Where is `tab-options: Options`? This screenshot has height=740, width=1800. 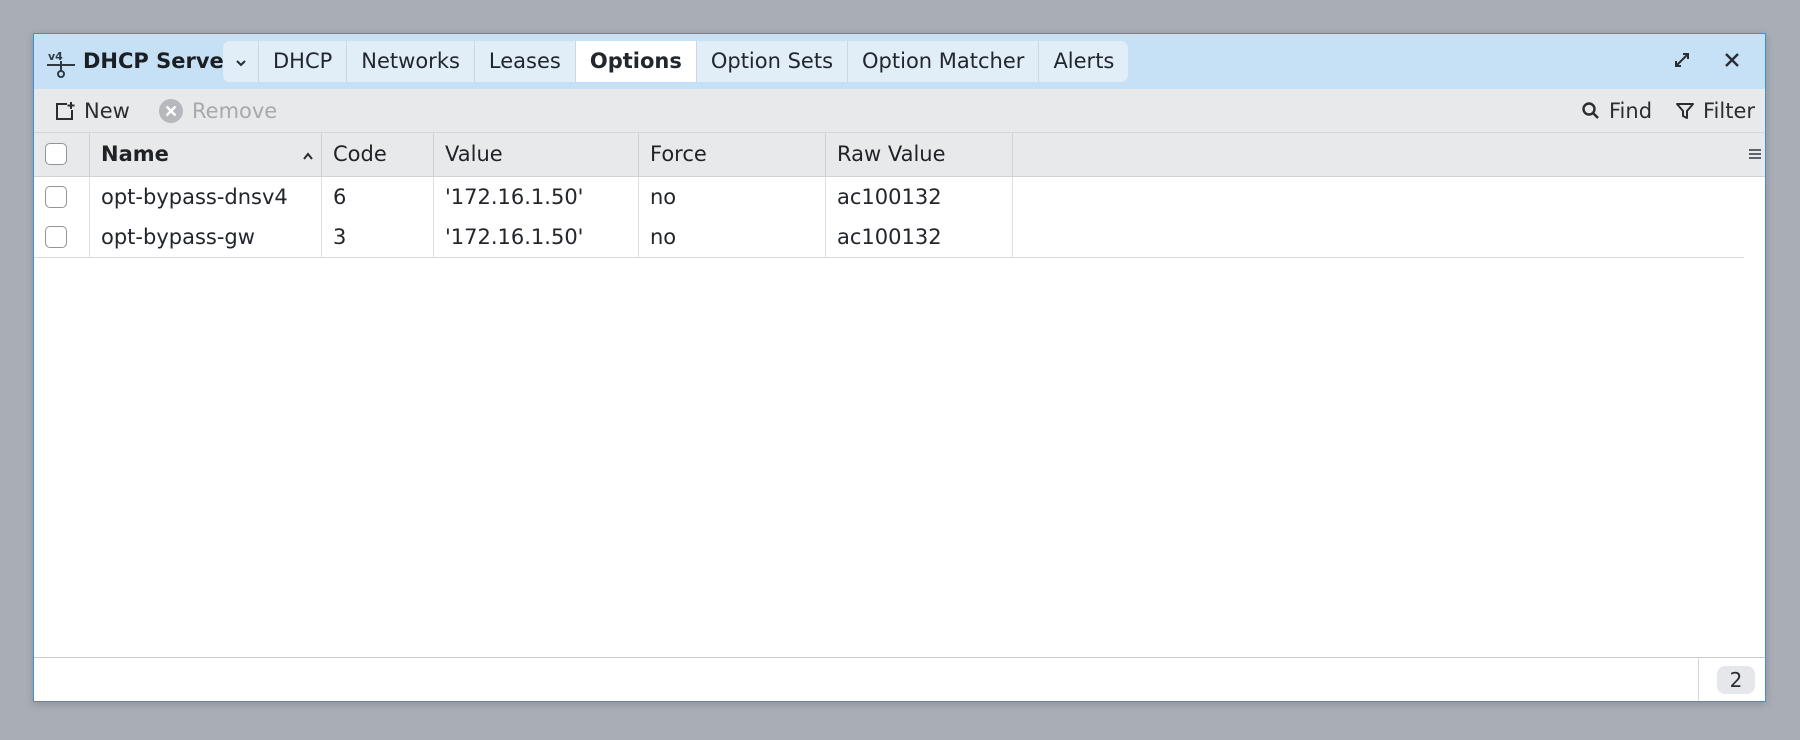
tab-options: Options is located at coordinates (636, 61).